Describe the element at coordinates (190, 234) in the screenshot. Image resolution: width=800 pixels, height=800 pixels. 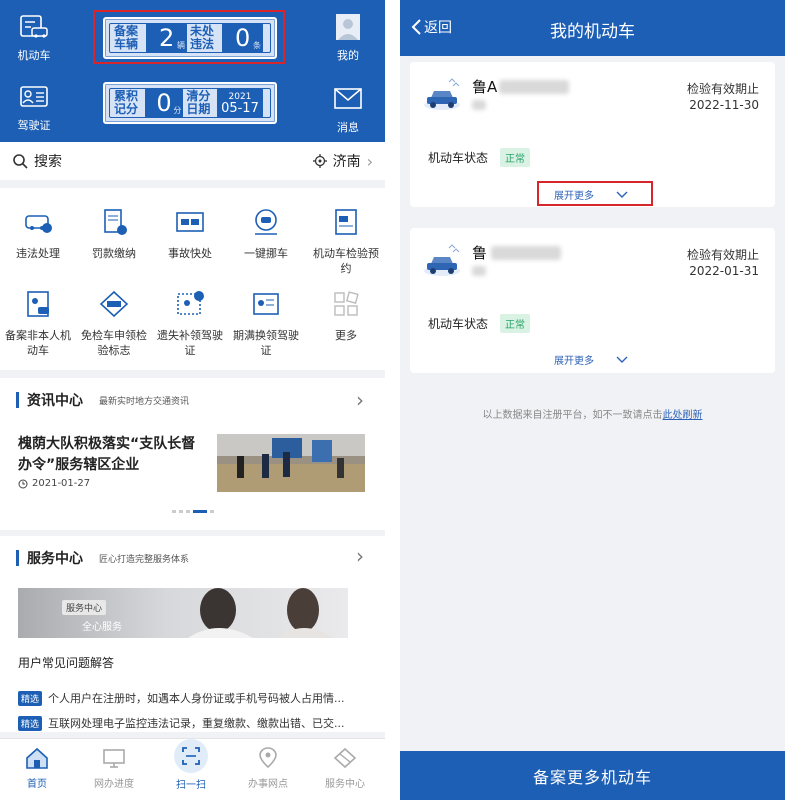
I see `service-item-accident: 事故快处` at that location.